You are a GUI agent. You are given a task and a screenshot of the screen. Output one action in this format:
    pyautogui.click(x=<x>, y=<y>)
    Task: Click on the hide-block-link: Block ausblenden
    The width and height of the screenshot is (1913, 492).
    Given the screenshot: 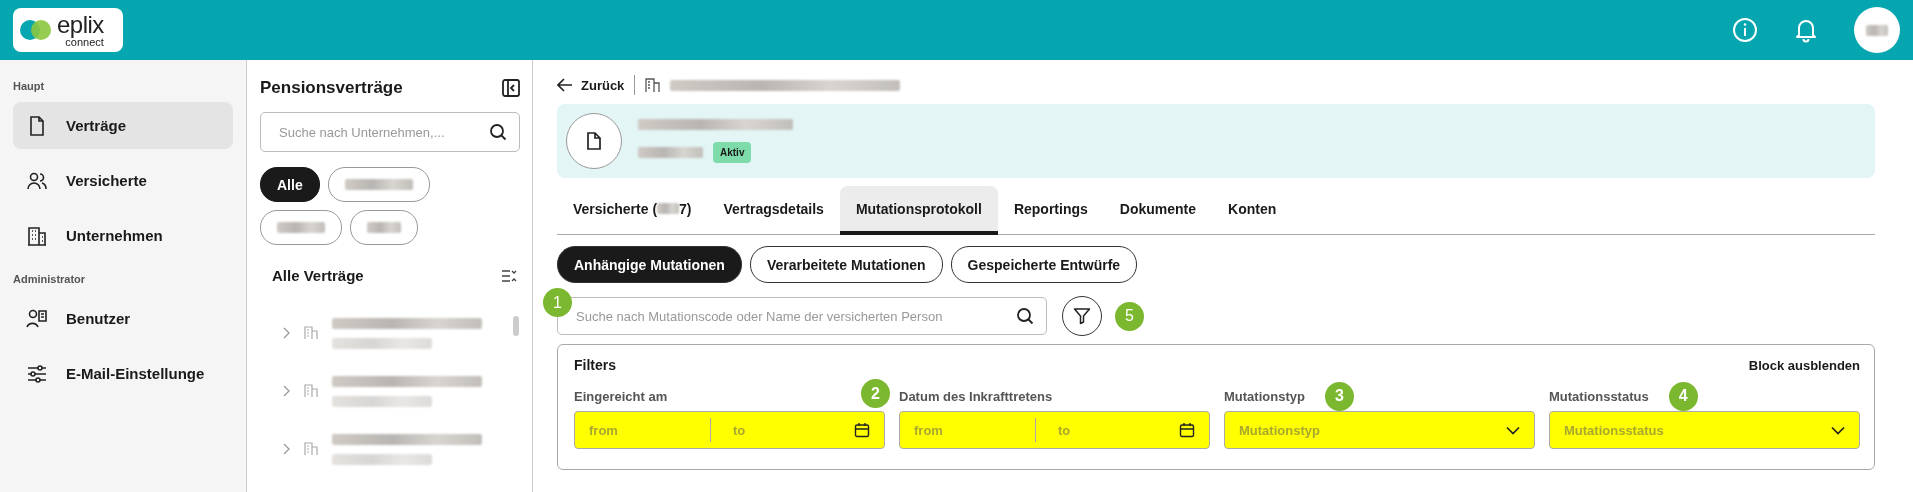 What is the action you would take?
    pyautogui.click(x=1804, y=365)
    